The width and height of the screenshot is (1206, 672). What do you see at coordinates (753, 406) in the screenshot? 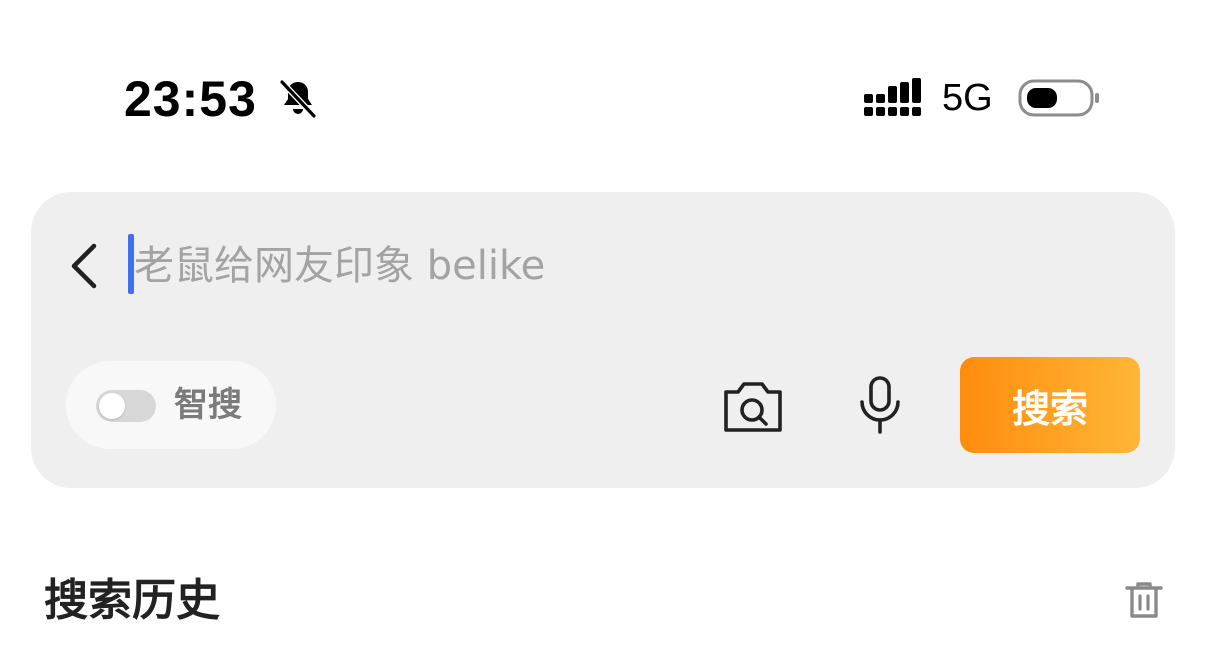
I see `camera-search-icon` at bounding box center [753, 406].